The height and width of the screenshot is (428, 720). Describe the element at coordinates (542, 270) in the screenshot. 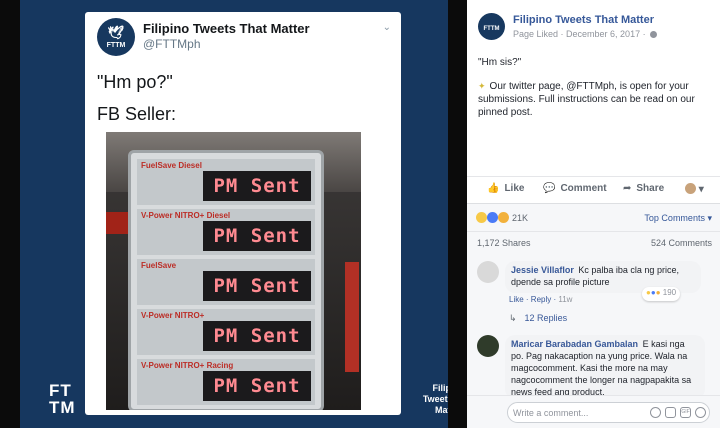

I see `comment-author: Jessie Villaflor` at that location.